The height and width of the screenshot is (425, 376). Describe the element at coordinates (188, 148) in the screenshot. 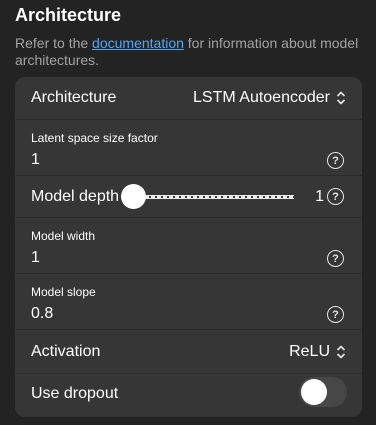

I see `latent-space-field: Latent space size factor 1 ?` at that location.